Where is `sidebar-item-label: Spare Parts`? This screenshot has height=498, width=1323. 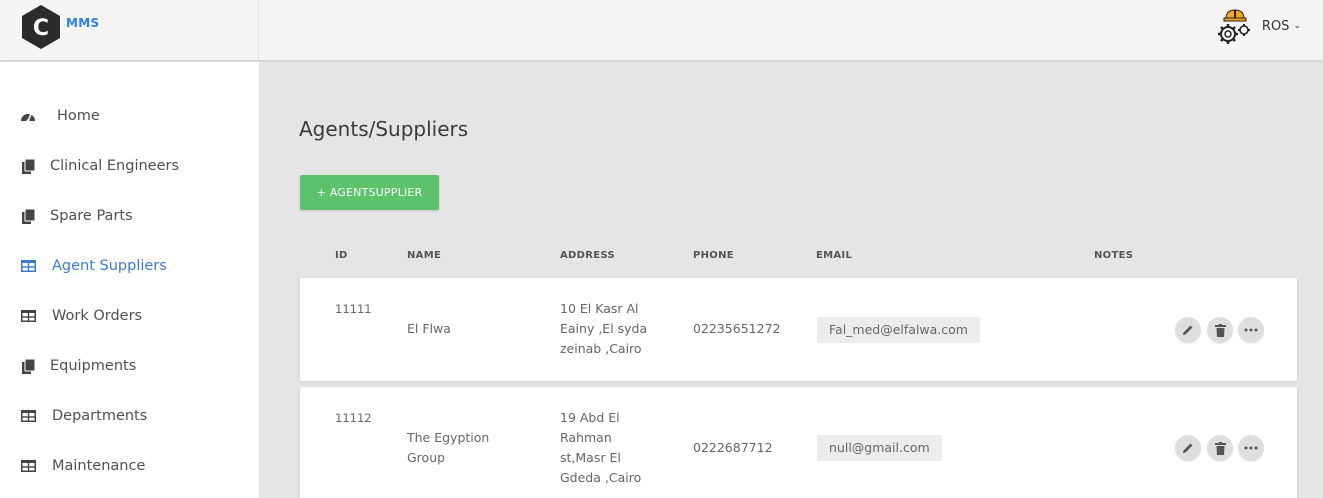 sidebar-item-label: Spare Parts is located at coordinates (91, 216).